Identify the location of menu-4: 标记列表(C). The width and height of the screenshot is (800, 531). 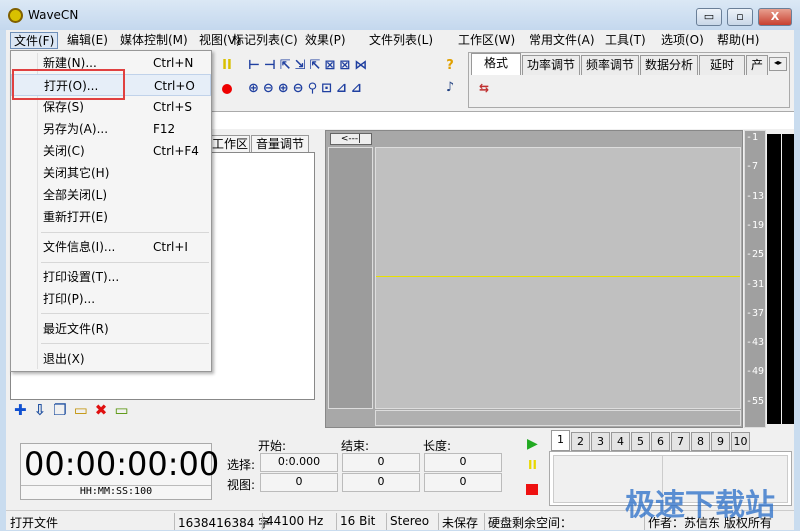
(265, 40).